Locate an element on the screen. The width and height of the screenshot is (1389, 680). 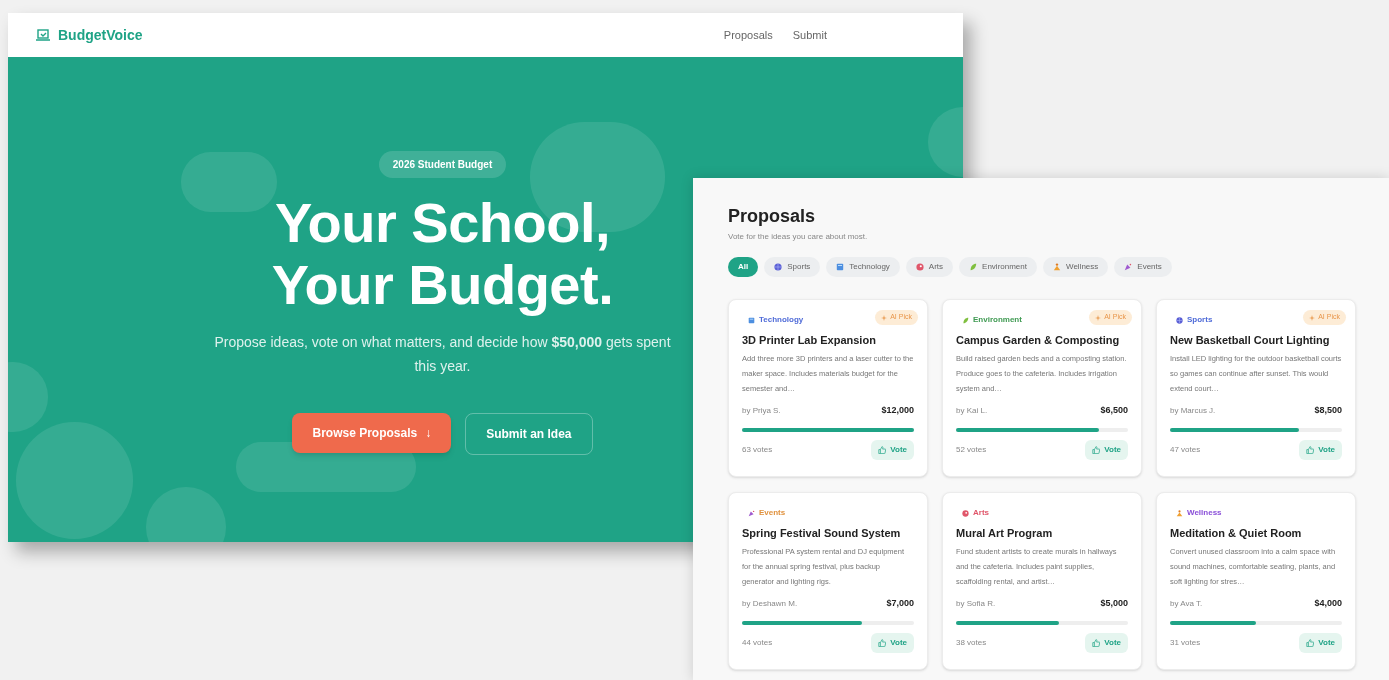
brand-logo-text: BudgetVoice is located at coordinates (100, 35).